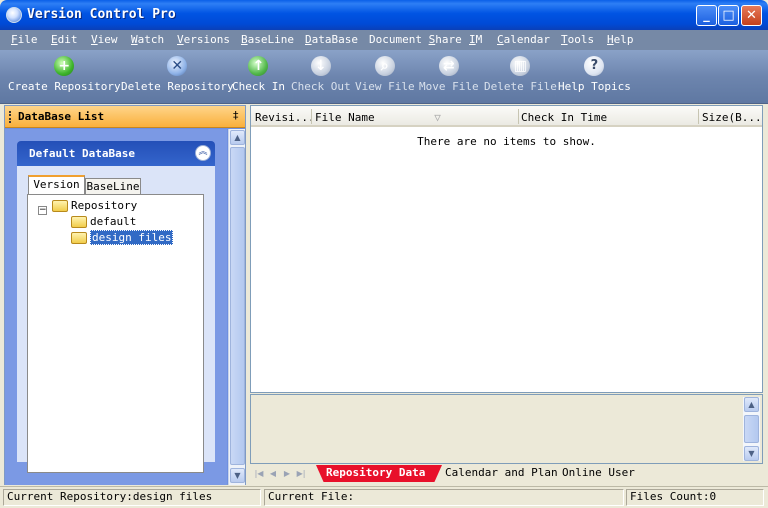 The width and height of the screenshot is (768, 508). Describe the element at coordinates (444, 497) in the screenshot. I see `status-current-file: Current File:` at that location.